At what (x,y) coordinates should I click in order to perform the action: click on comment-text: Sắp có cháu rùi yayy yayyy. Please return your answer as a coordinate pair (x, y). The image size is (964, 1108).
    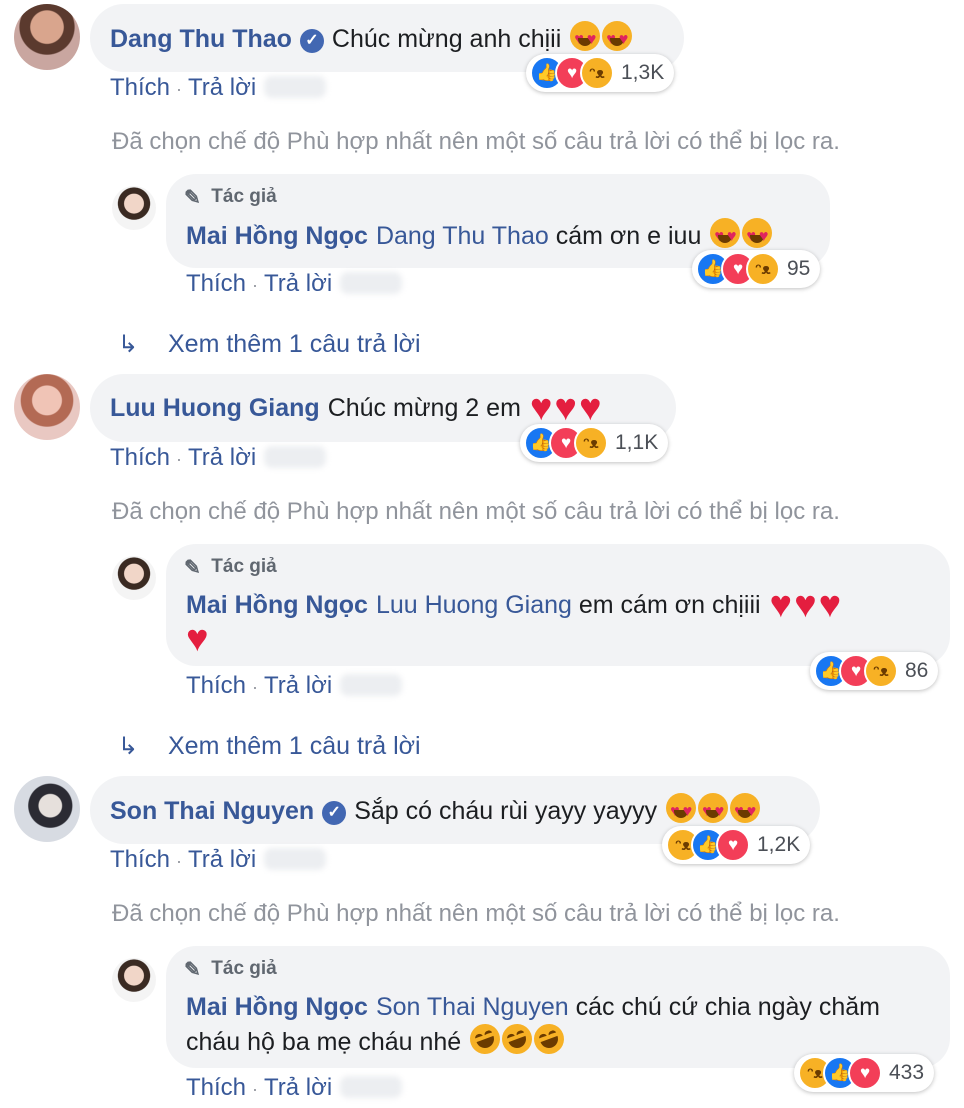
    Looking at the image, I should click on (506, 811).